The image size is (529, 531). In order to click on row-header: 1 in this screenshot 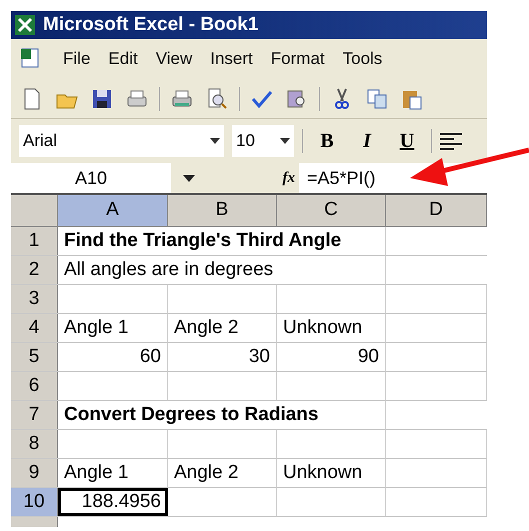, I will do `click(34, 241)`.